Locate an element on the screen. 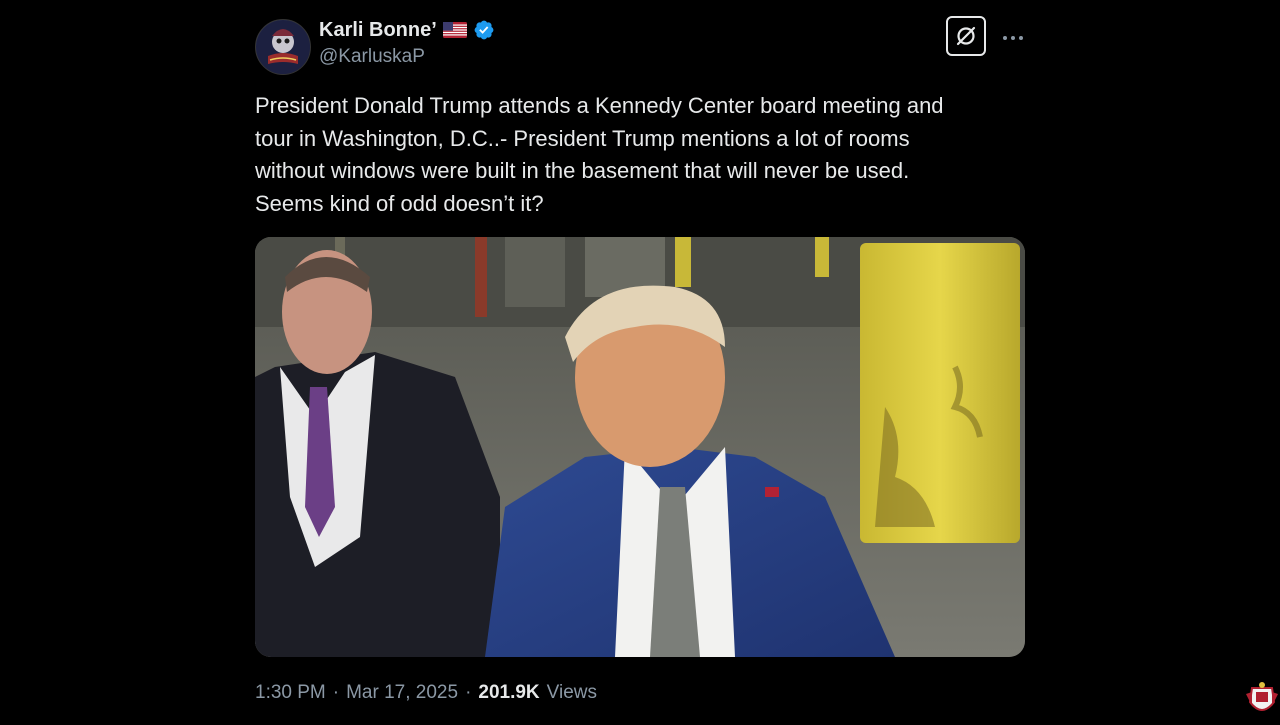 This screenshot has width=1280, height=725. verified-badge-icon is located at coordinates (484, 30).